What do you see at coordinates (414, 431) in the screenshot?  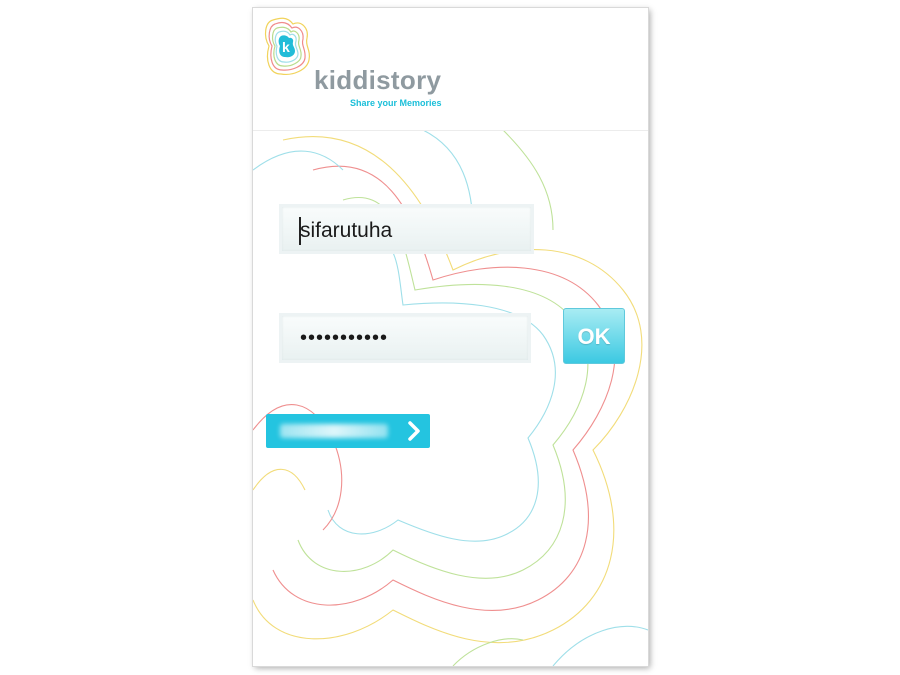 I see `chevron-right-icon` at bounding box center [414, 431].